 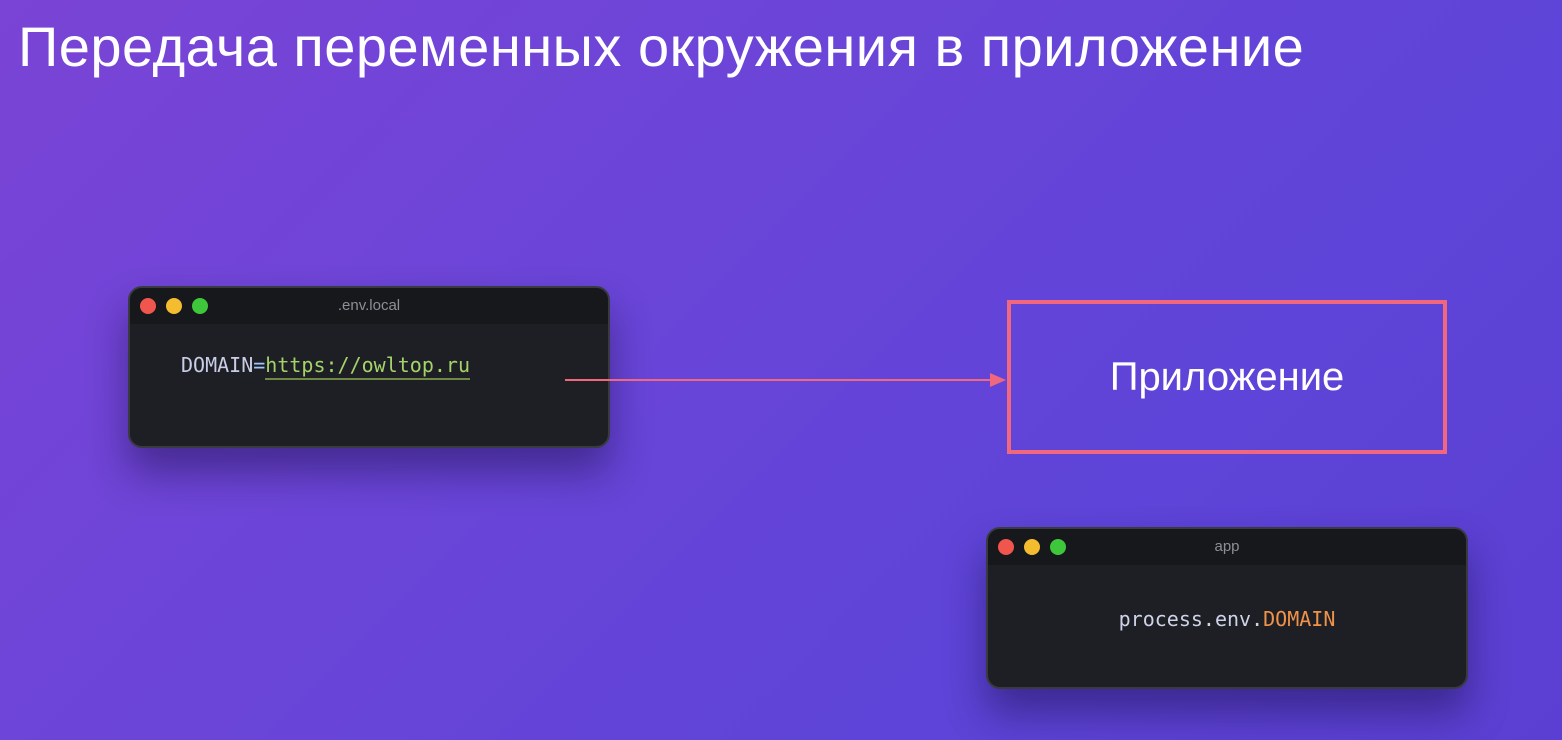 I want to click on code-line: process.env.DOMAIN, so click(x=1227, y=619).